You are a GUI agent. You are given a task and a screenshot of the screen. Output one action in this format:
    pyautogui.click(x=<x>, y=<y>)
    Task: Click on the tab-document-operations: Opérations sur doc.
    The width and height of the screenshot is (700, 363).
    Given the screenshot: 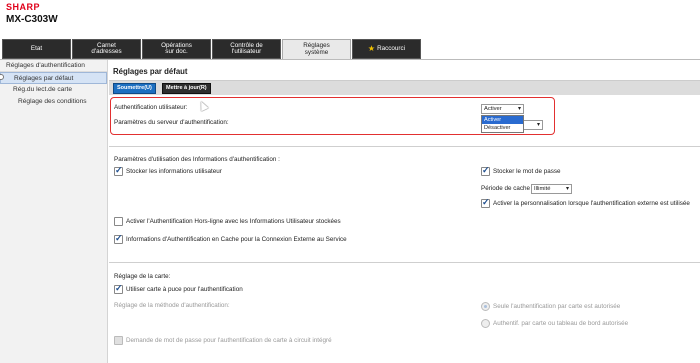 What is the action you would take?
    pyautogui.click(x=176, y=49)
    